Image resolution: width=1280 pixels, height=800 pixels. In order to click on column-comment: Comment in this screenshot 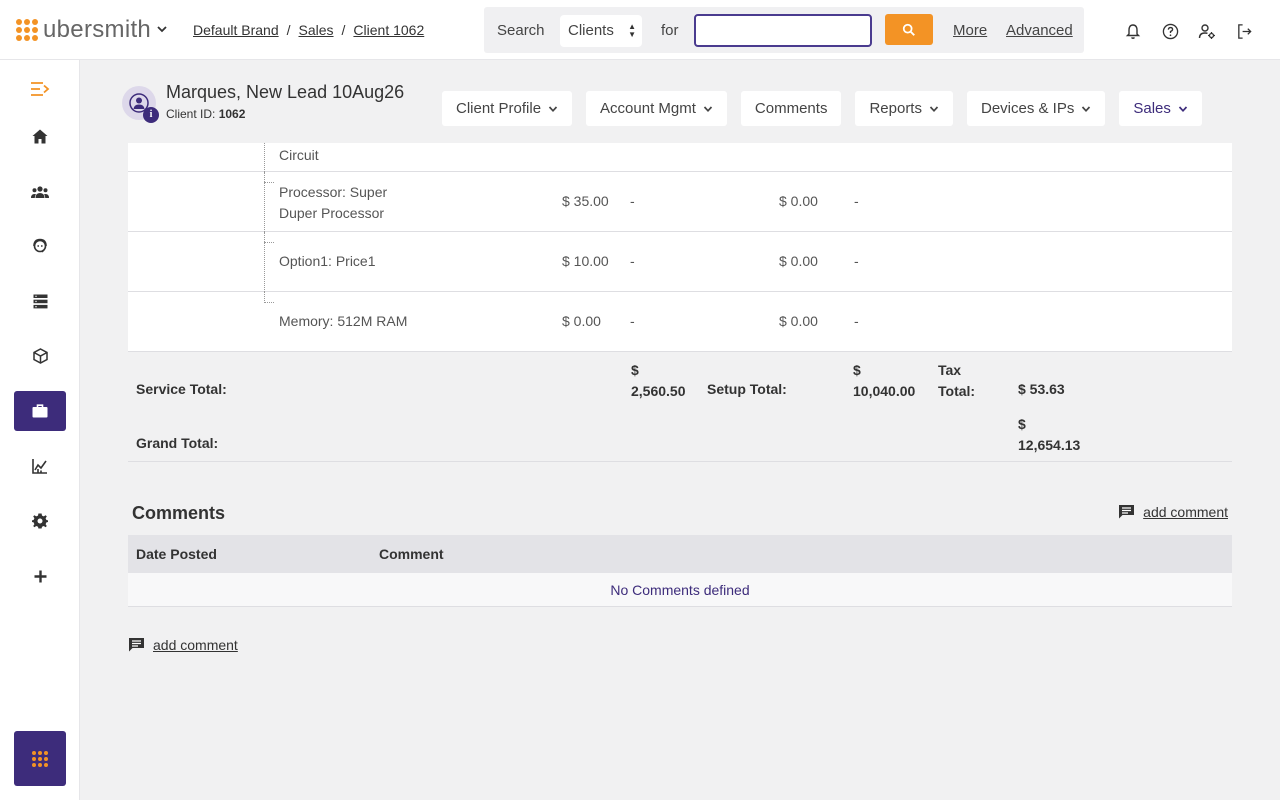, I will do `click(411, 554)`.